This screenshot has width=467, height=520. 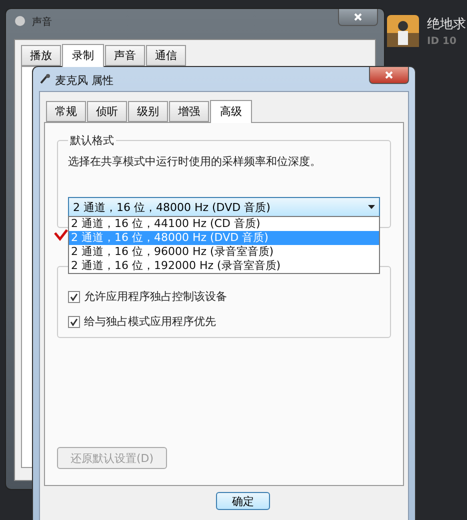 I want to click on caret-icon, so click(x=371, y=207).